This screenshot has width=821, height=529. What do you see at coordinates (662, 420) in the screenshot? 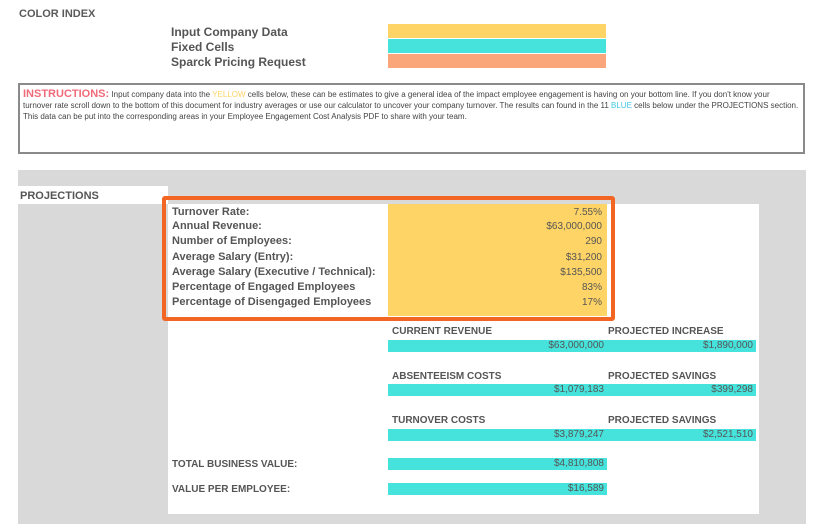
I see `turnover-savings-label: PROJECTED SAVINGS` at bounding box center [662, 420].